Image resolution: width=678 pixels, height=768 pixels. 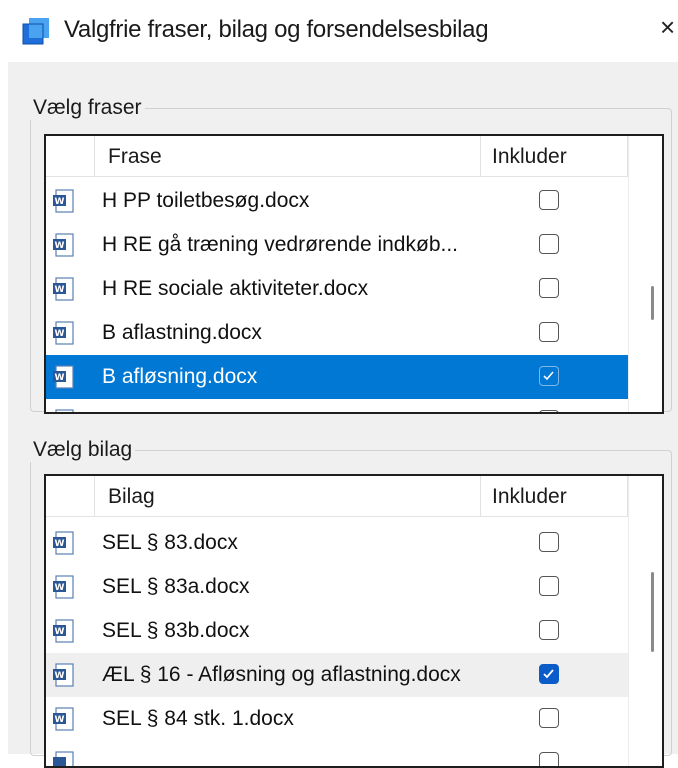 I want to click on word-document-icon, so click(x=64, y=410).